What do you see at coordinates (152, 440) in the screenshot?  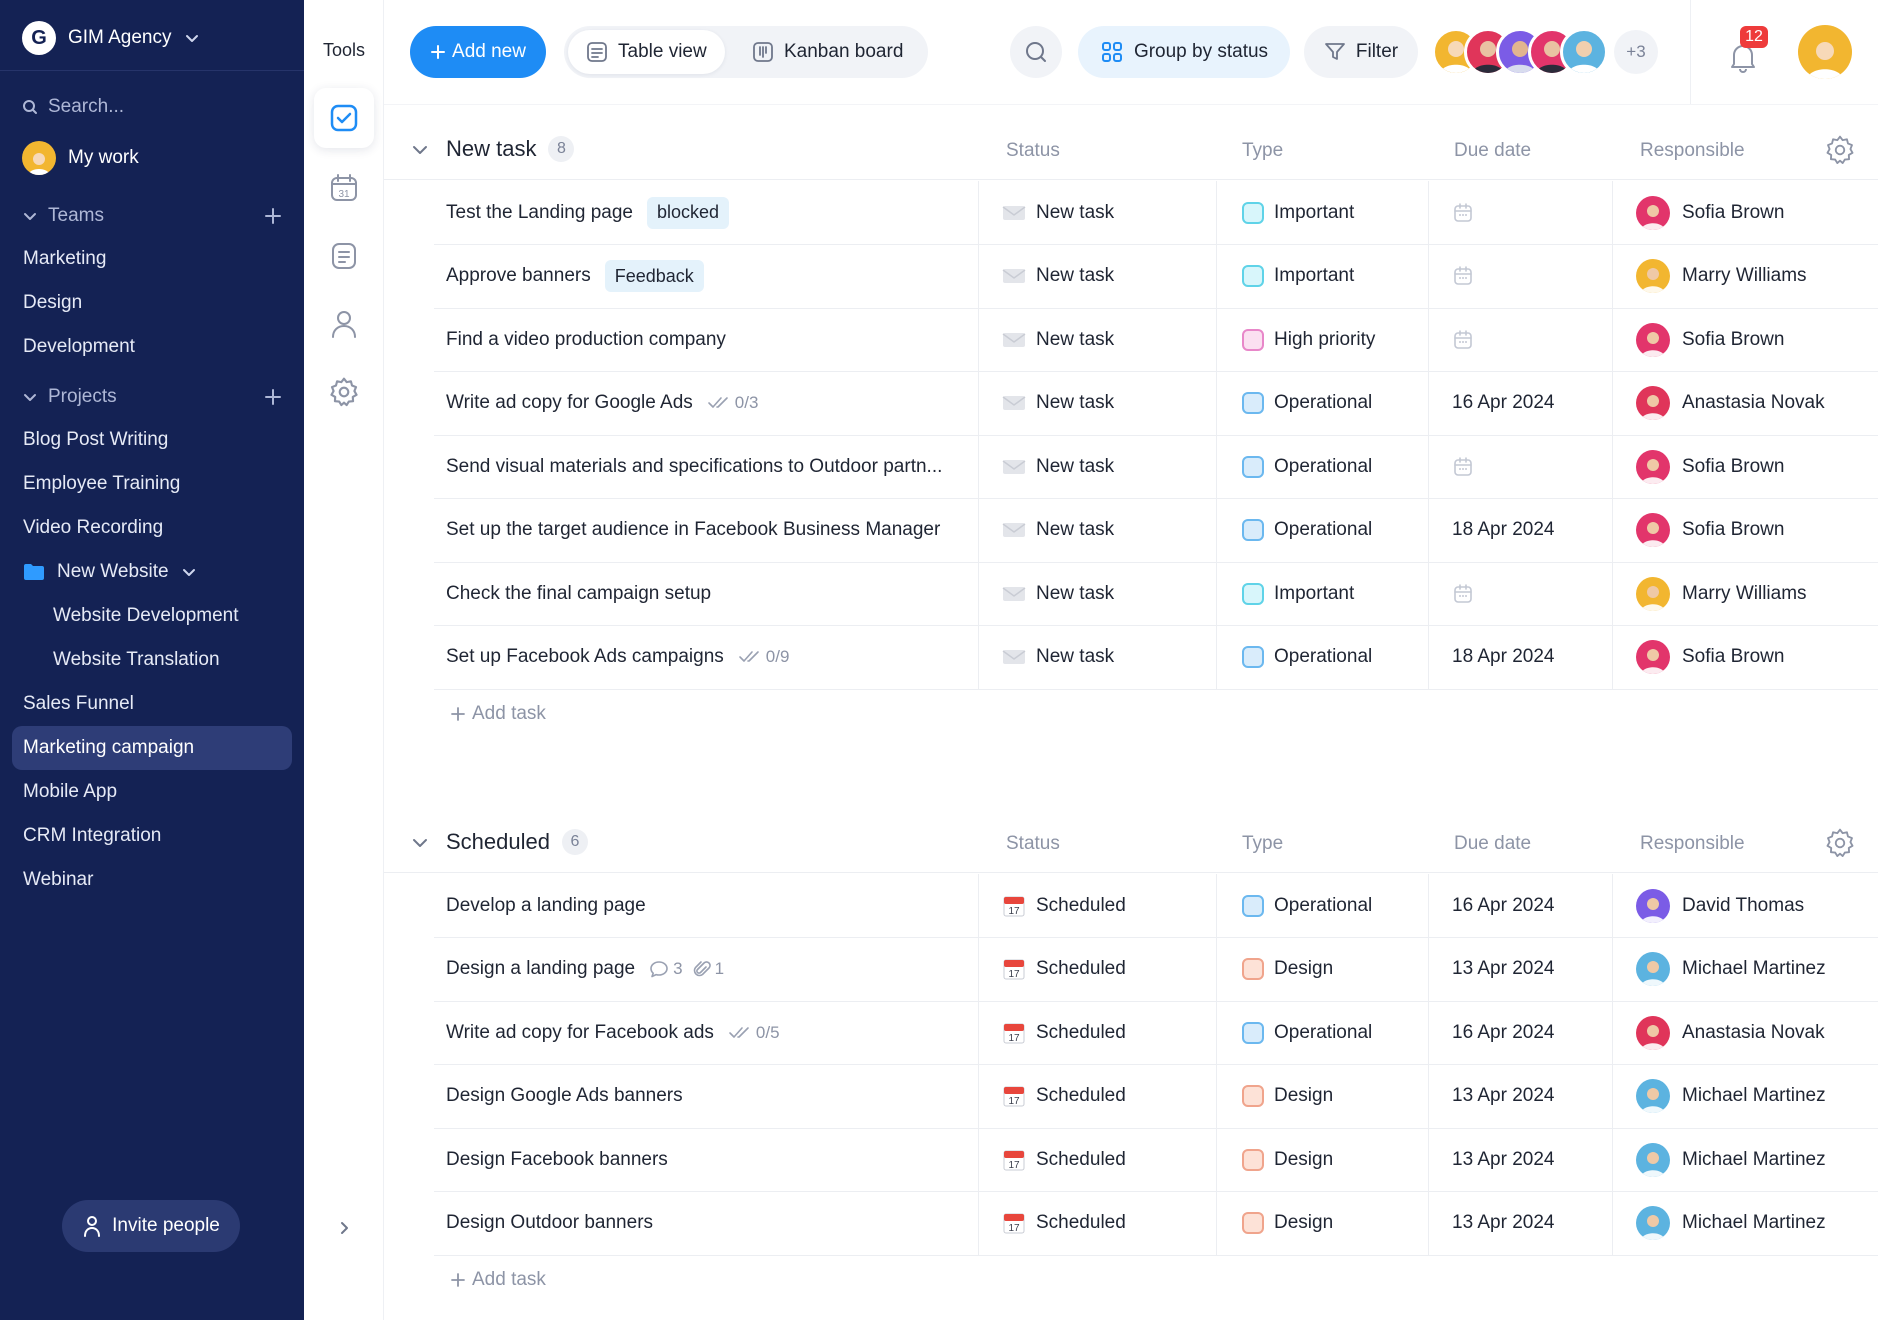 I see `project-item: Blog Post Writing` at bounding box center [152, 440].